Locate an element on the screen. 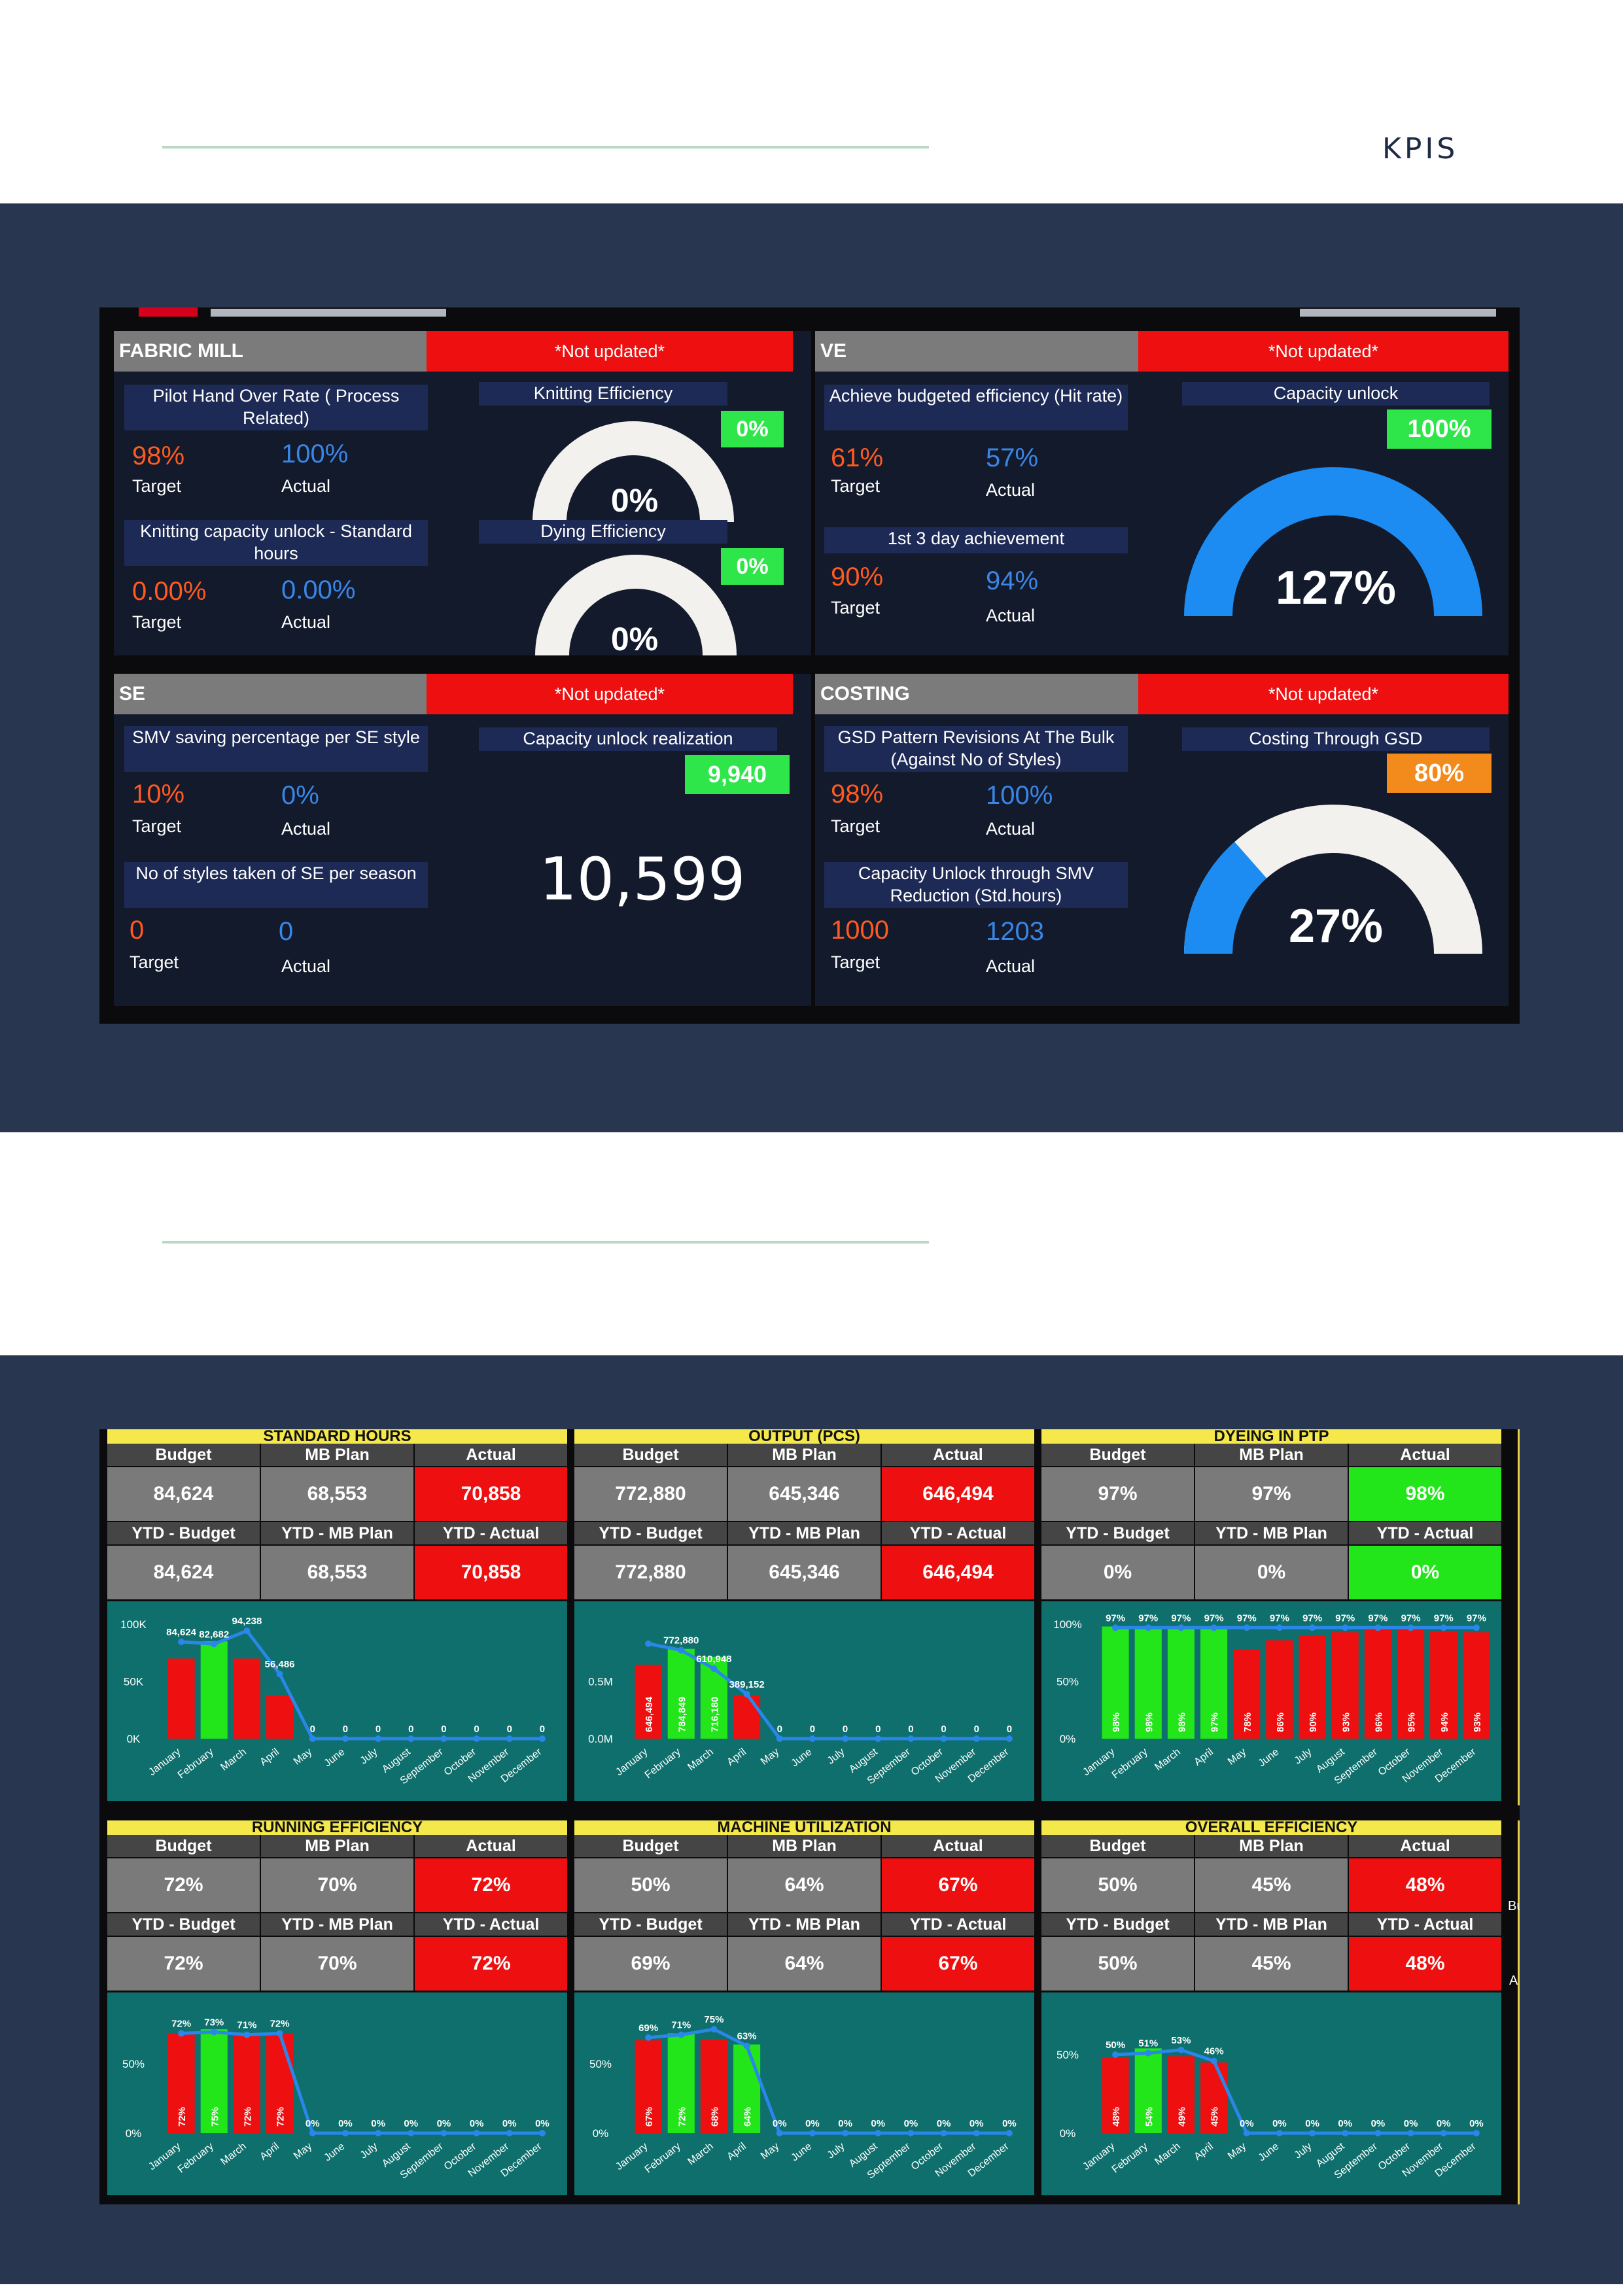 This screenshot has width=1623, height=2296. data-label: 72% is located at coordinates (280, 2024).